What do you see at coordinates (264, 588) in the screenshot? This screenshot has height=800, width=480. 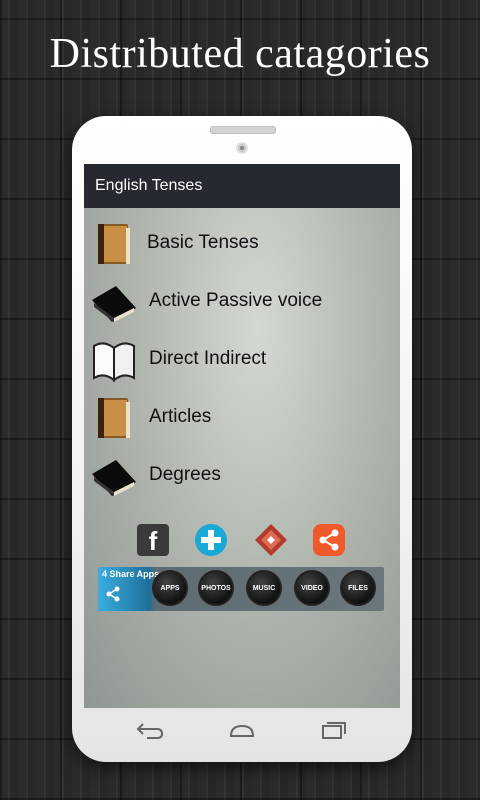 I see `ad-chip-music: MUSIC` at bounding box center [264, 588].